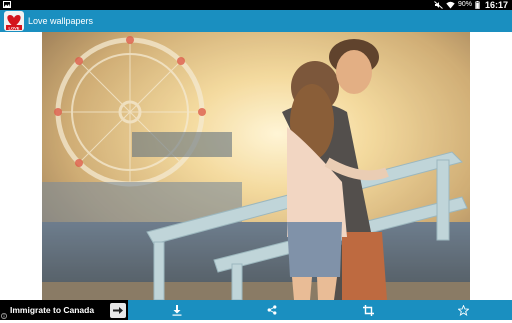 The height and width of the screenshot is (323, 512). I want to click on download-icon, so click(177, 310).